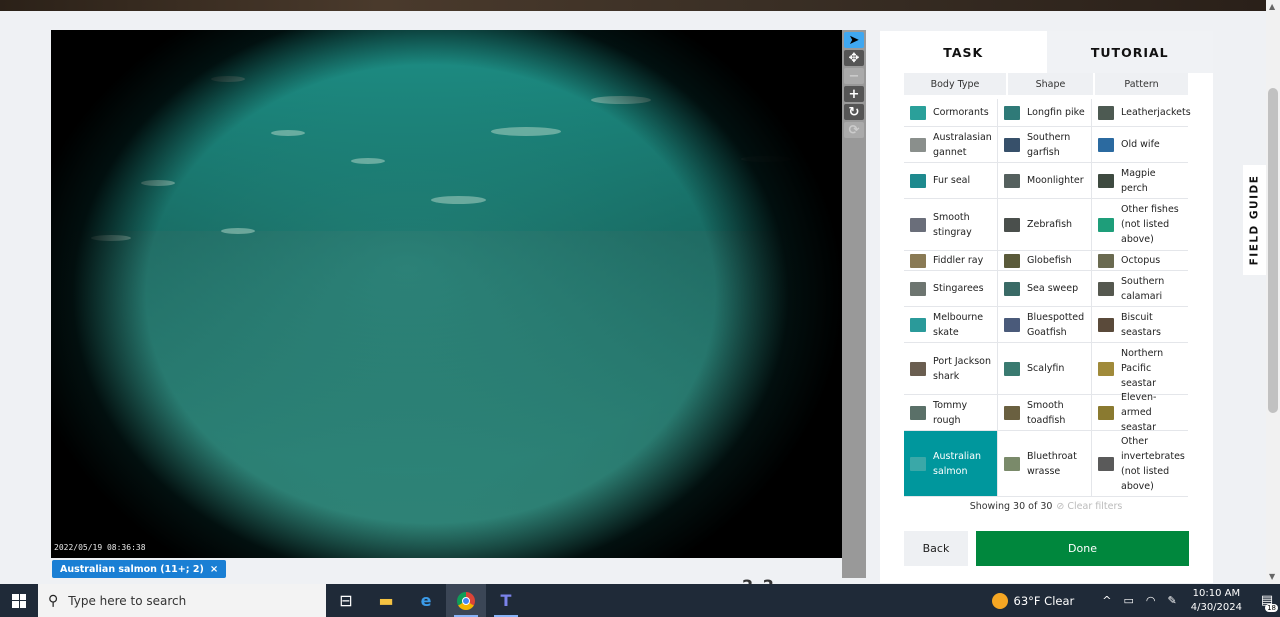 The image size is (1280, 617). I want to click on scrollbar-thumb, so click(1273, 250).